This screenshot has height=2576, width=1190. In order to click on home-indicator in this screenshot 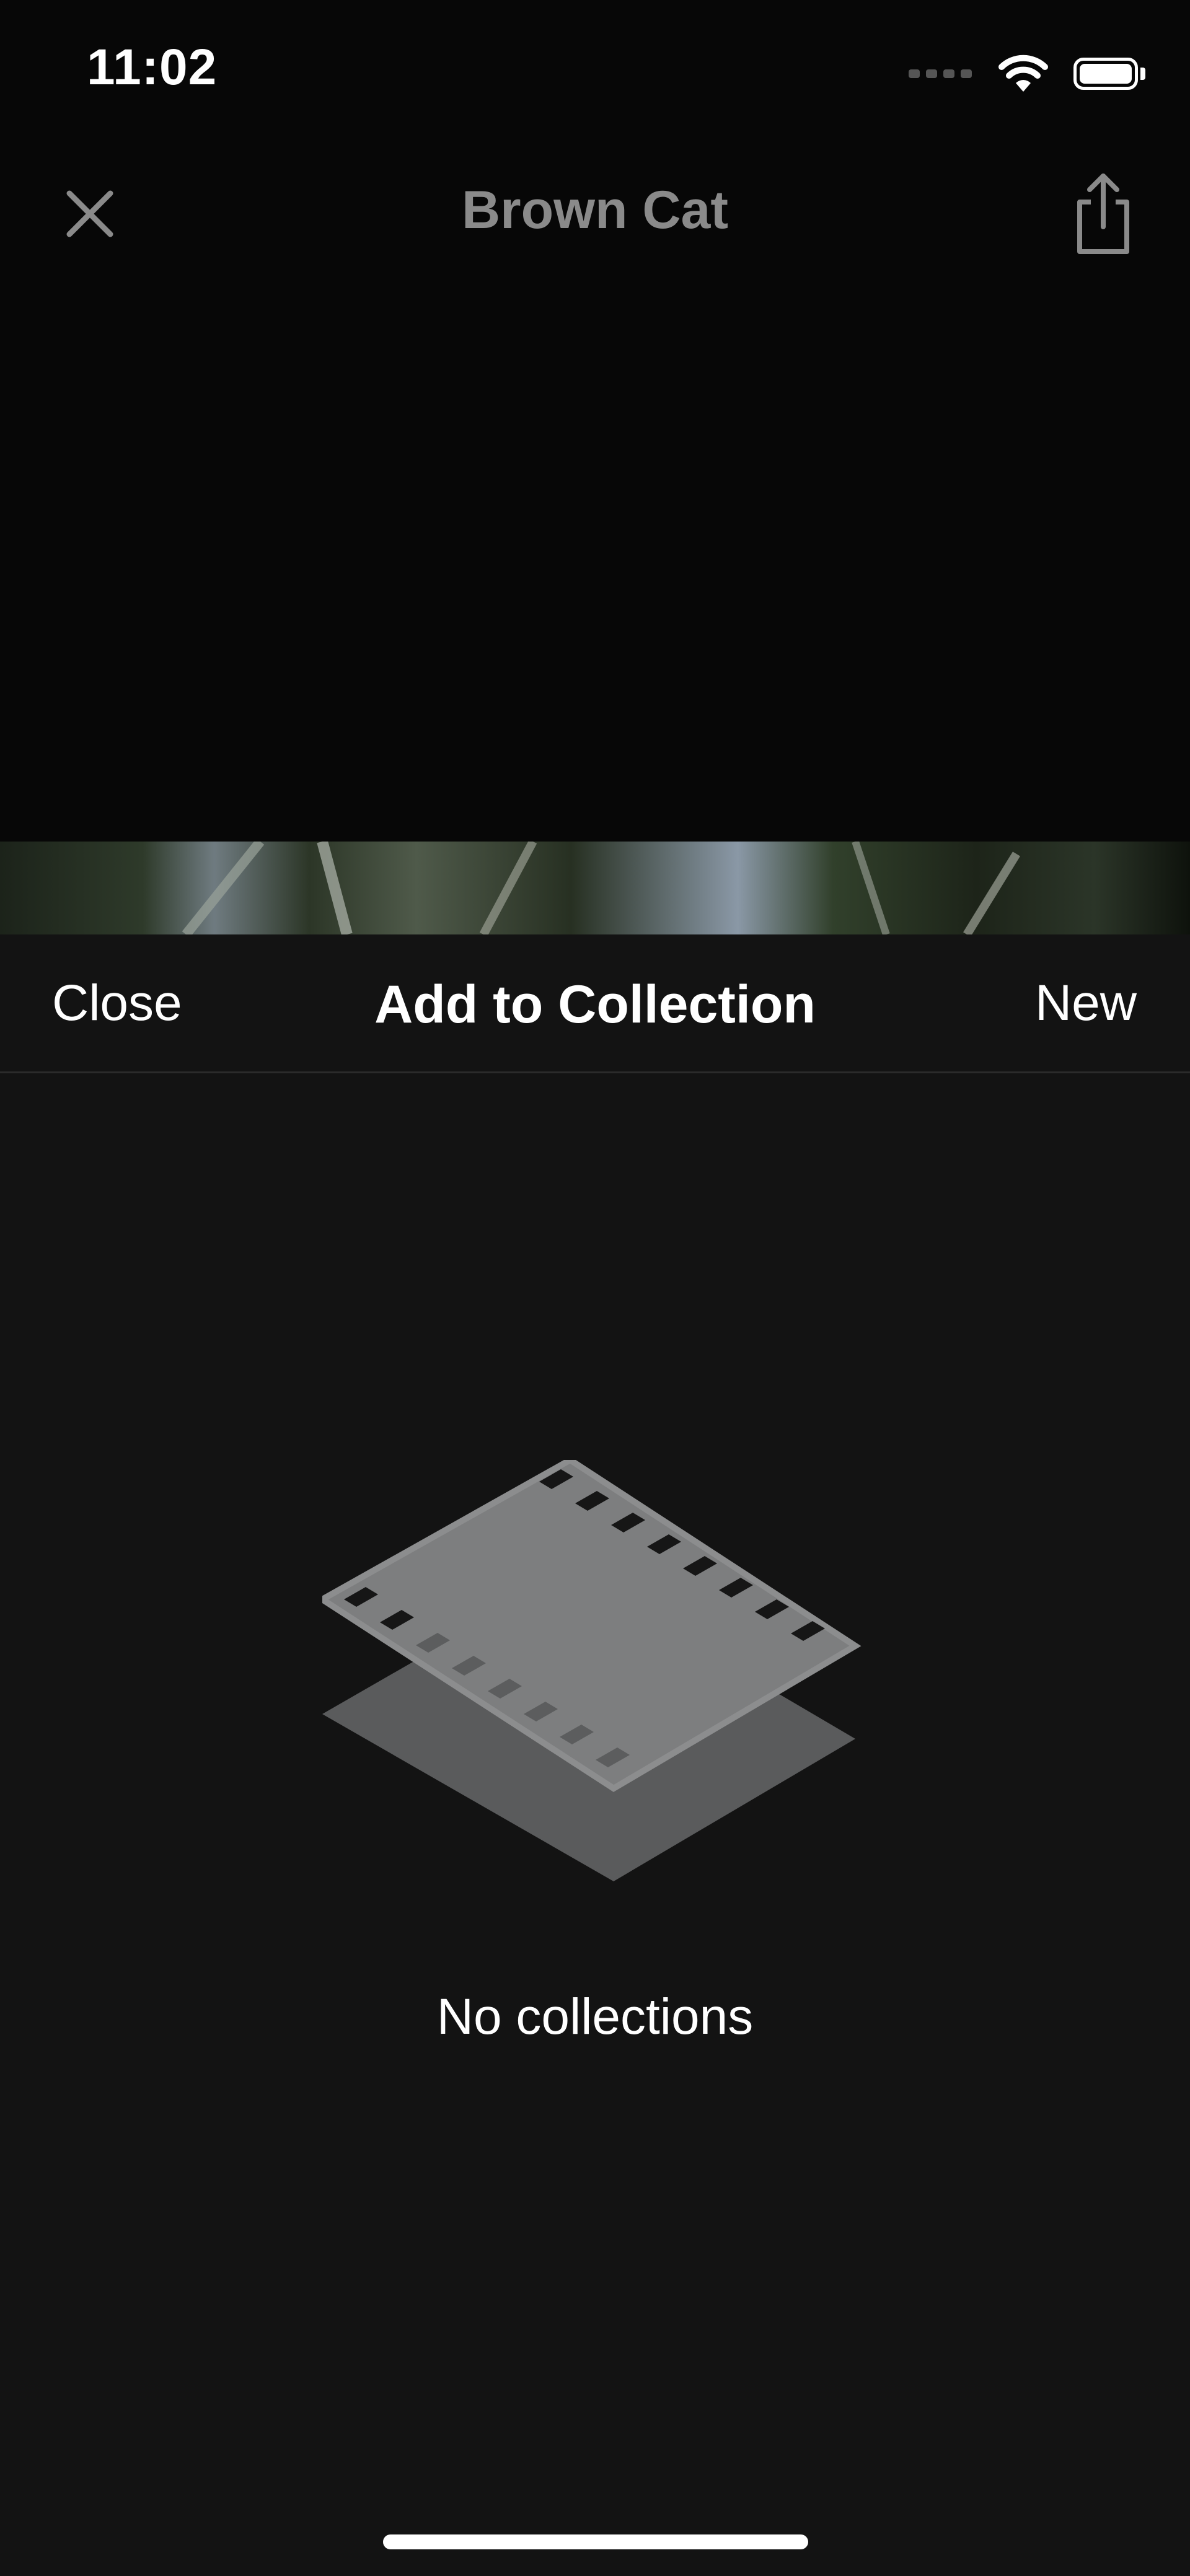, I will do `click(595, 2542)`.